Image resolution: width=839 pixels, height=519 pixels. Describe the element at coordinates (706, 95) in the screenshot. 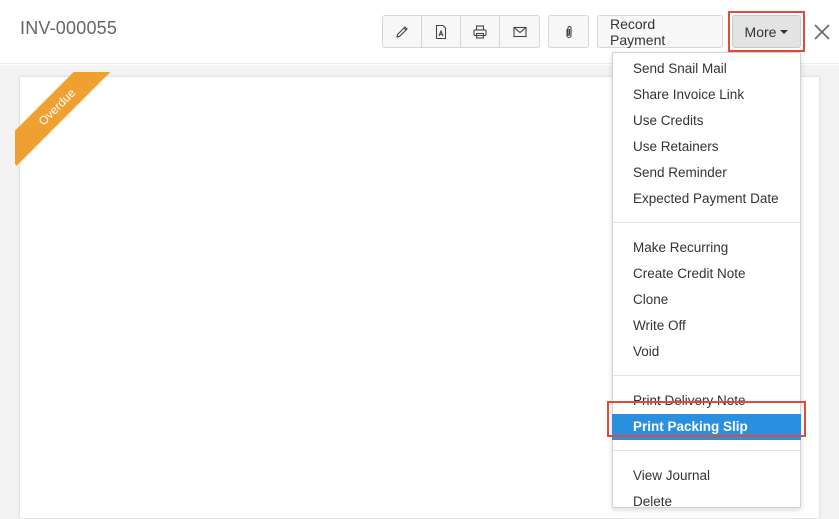

I see `menu-item-share-invoice-link: Share Invoice Link` at that location.